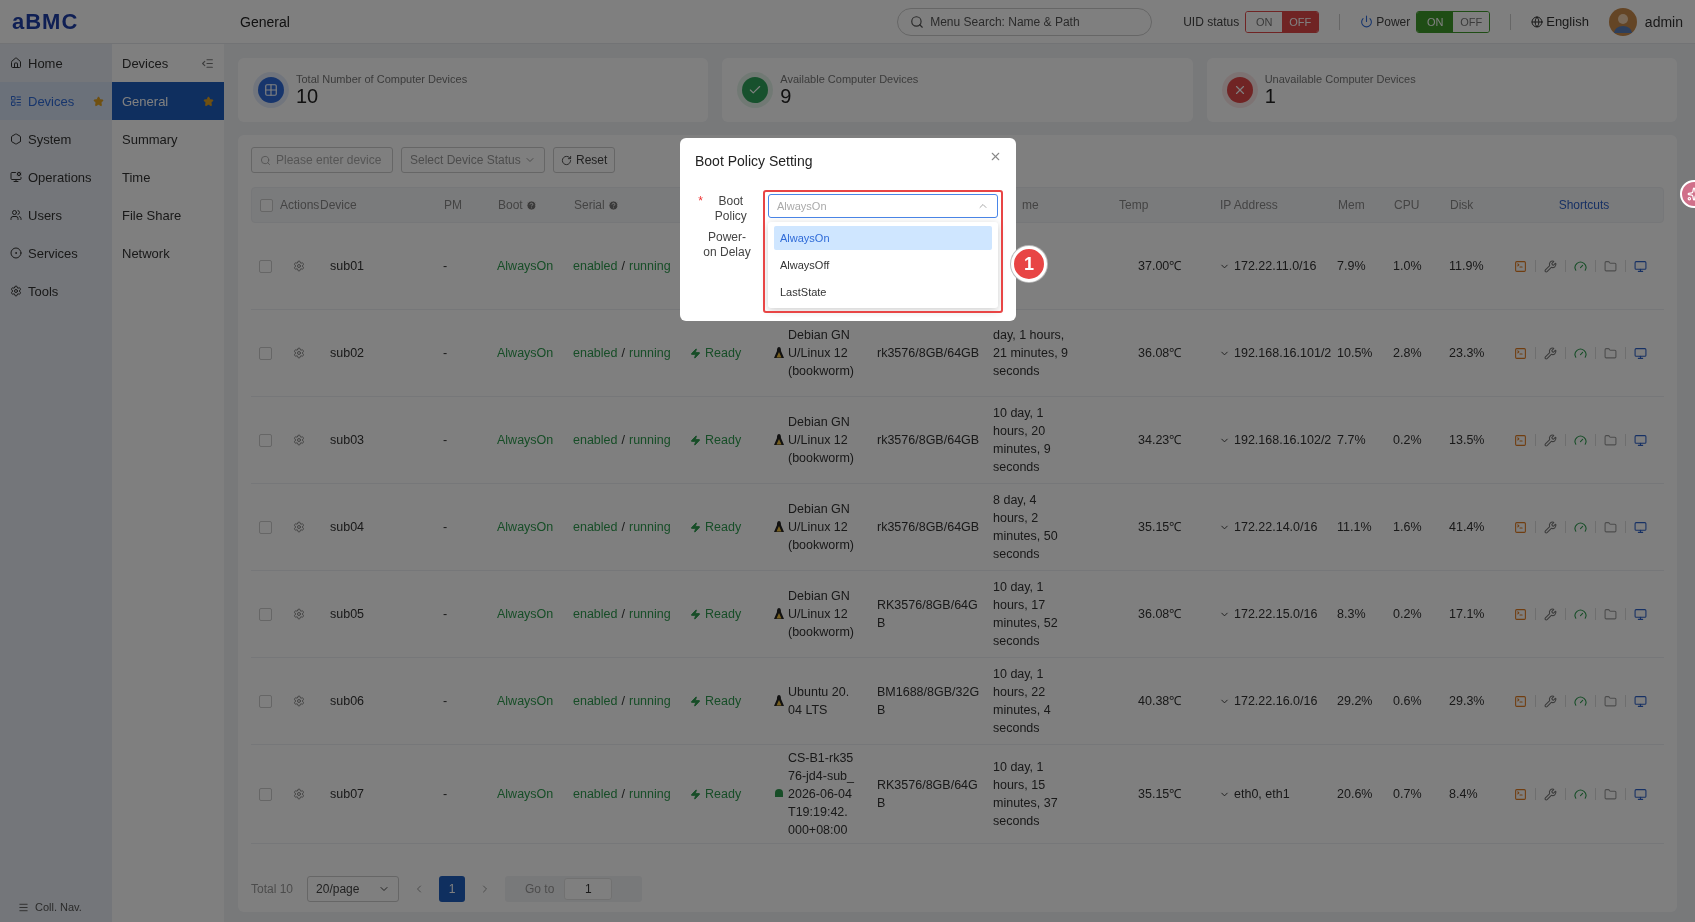 The height and width of the screenshot is (922, 1695). What do you see at coordinates (347, 527) in the screenshot?
I see `device-name: sub04` at bounding box center [347, 527].